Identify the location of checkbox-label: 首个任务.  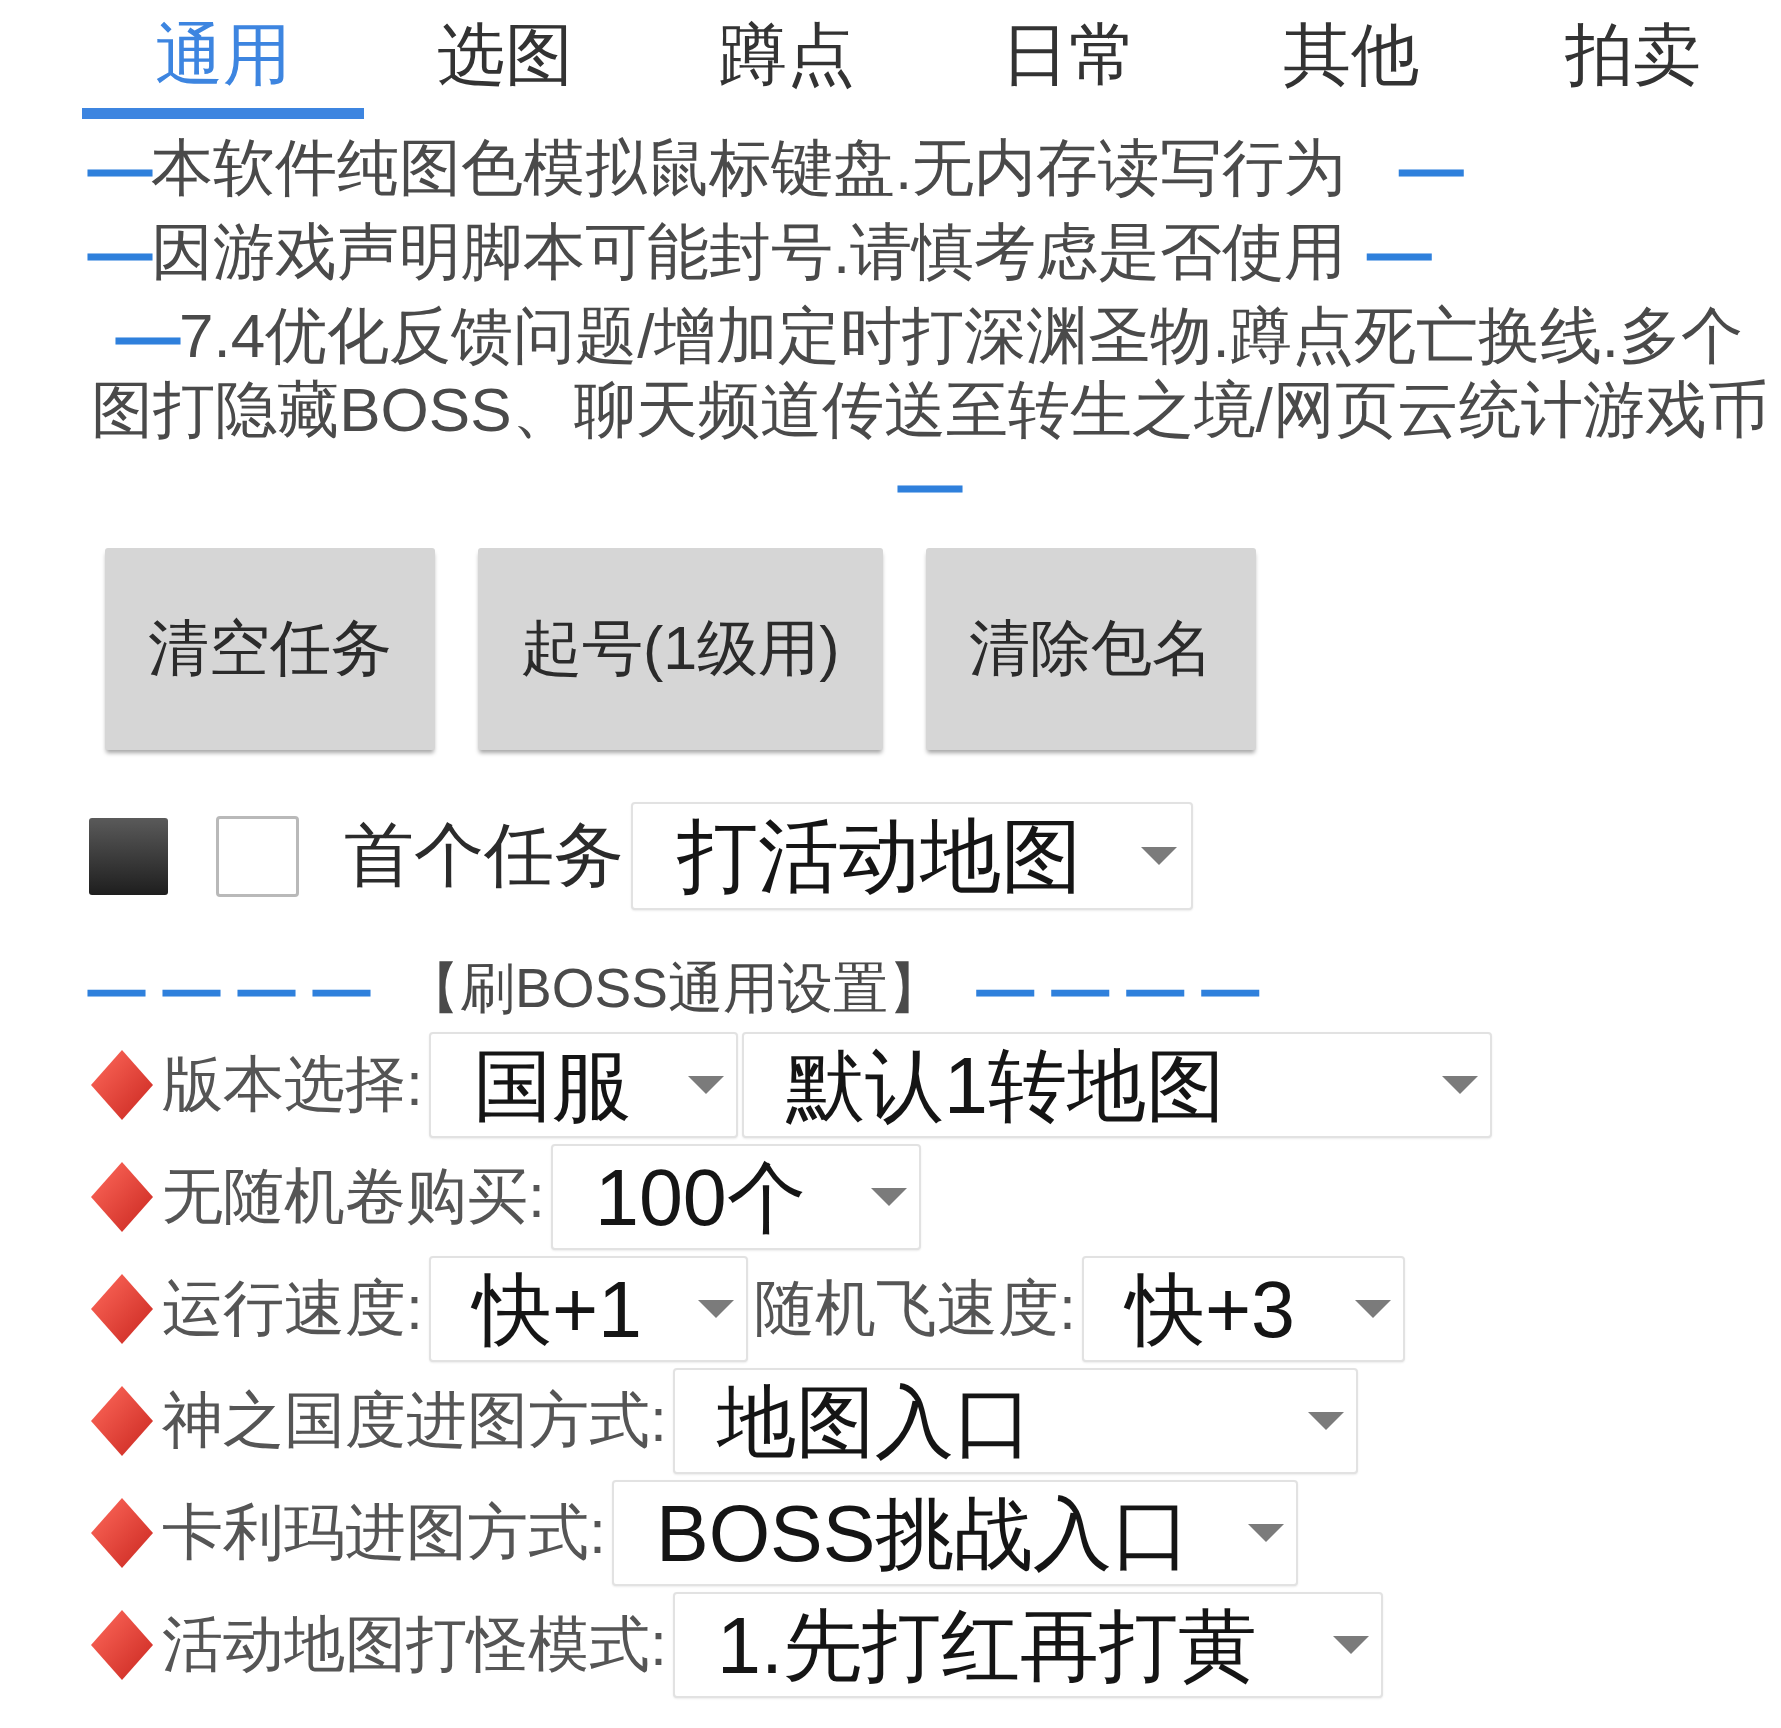
(484, 855).